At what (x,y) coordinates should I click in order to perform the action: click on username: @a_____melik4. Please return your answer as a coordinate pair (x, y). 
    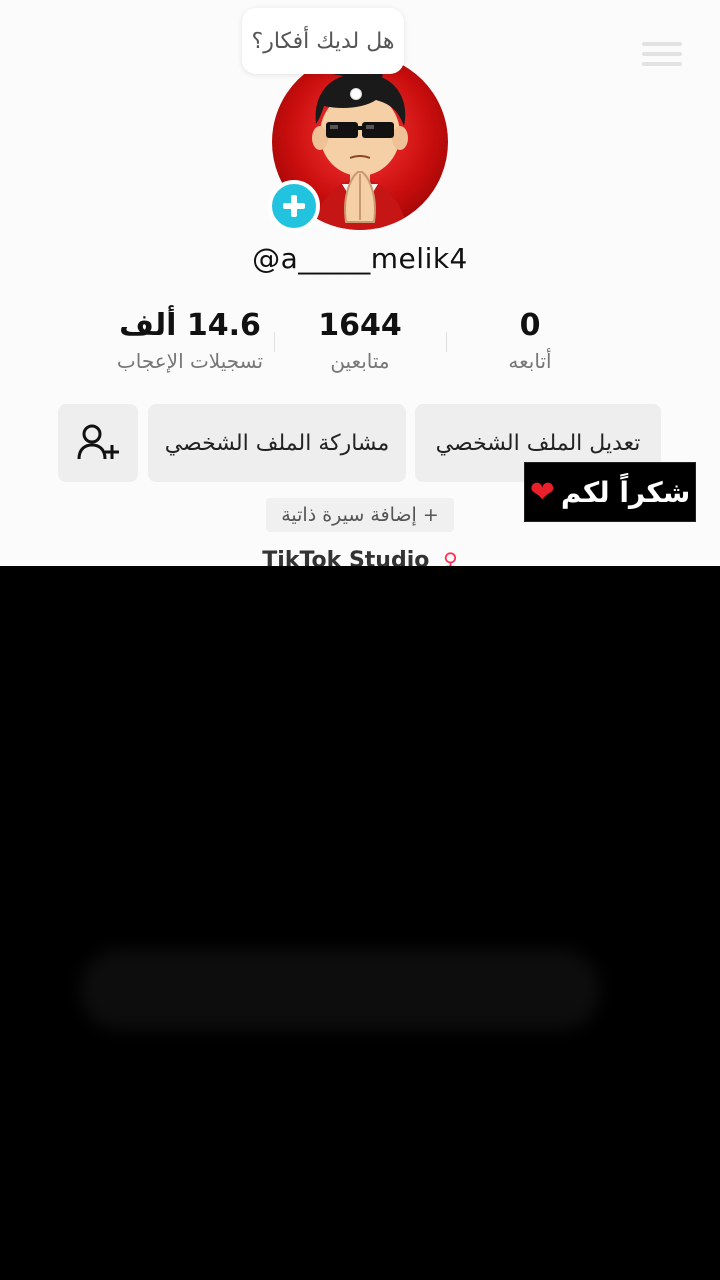
    Looking at the image, I should click on (360, 258).